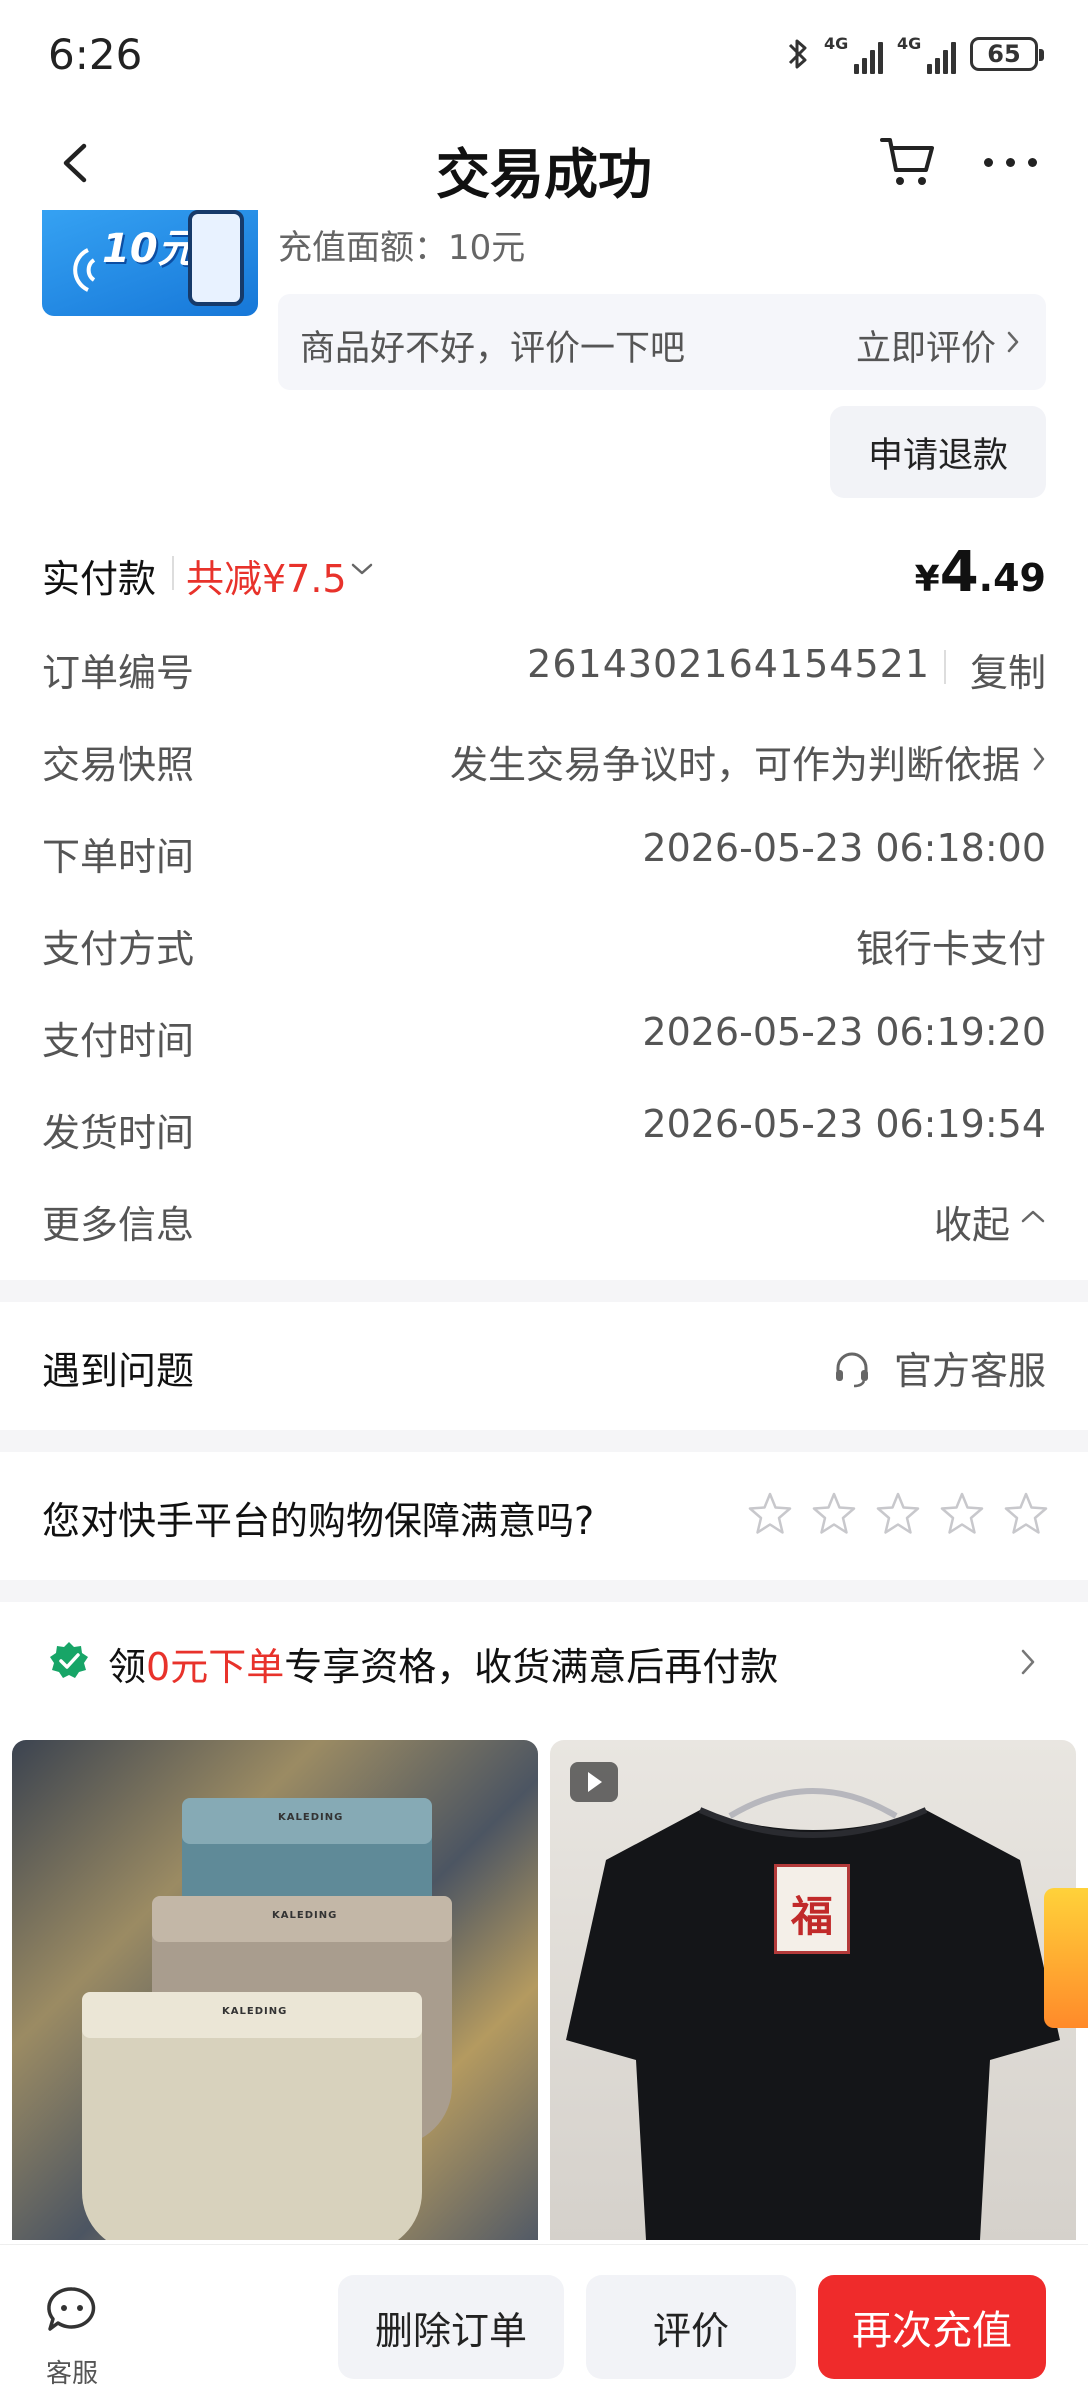  What do you see at coordinates (118, 949) in the screenshot?
I see `pay-method-label: 支付方式` at bounding box center [118, 949].